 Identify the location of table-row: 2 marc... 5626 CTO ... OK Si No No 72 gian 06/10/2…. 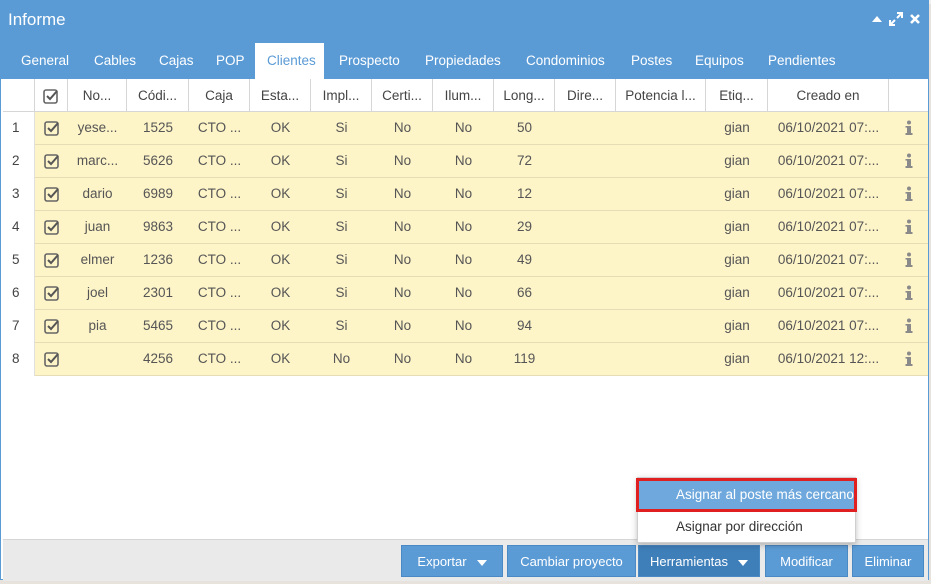
(465, 161).